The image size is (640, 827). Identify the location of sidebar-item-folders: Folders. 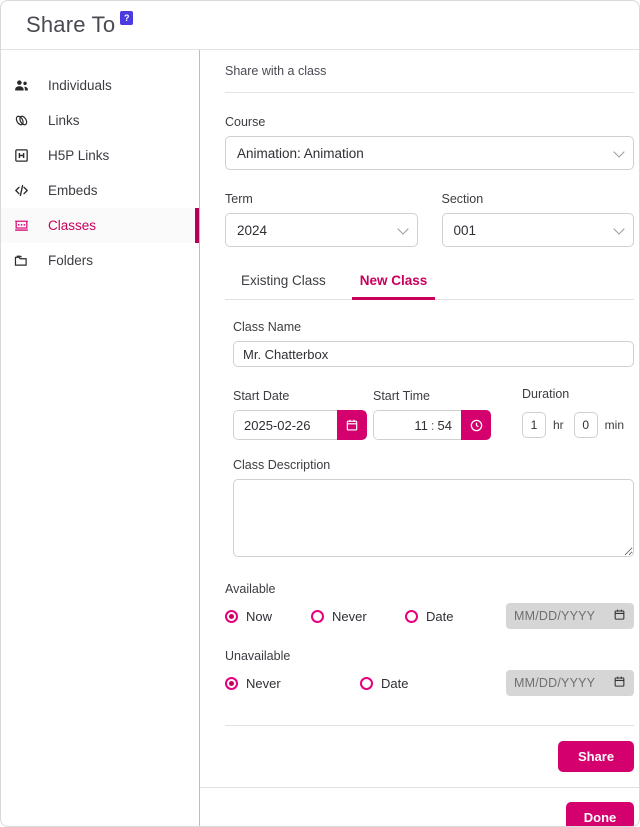
(100, 260).